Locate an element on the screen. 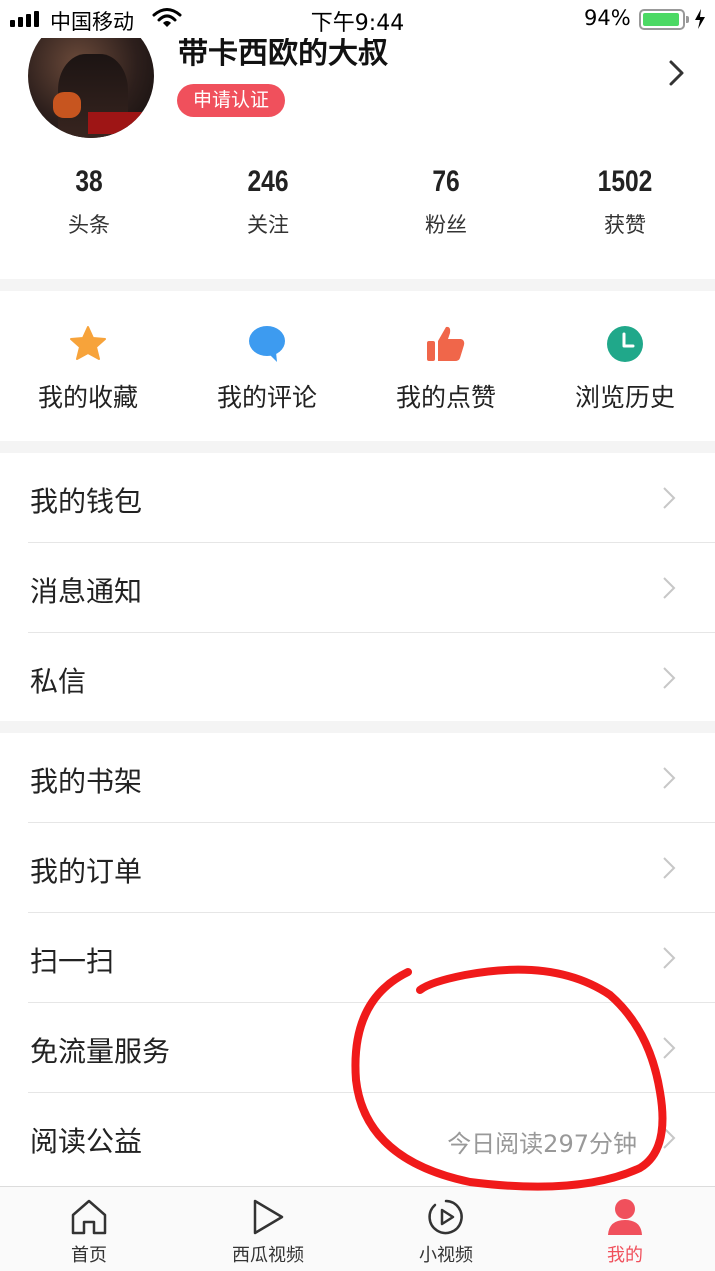 This screenshot has width=715, height=1271. quick-action-label: 我的评论 is located at coordinates (266, 397).